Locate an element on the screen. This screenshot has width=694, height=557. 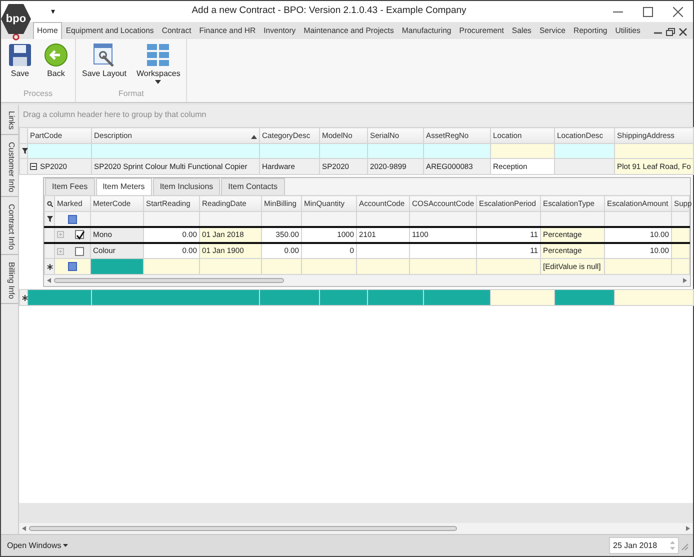
detail-tab: Item Meters is located at coordinates (124, 186).